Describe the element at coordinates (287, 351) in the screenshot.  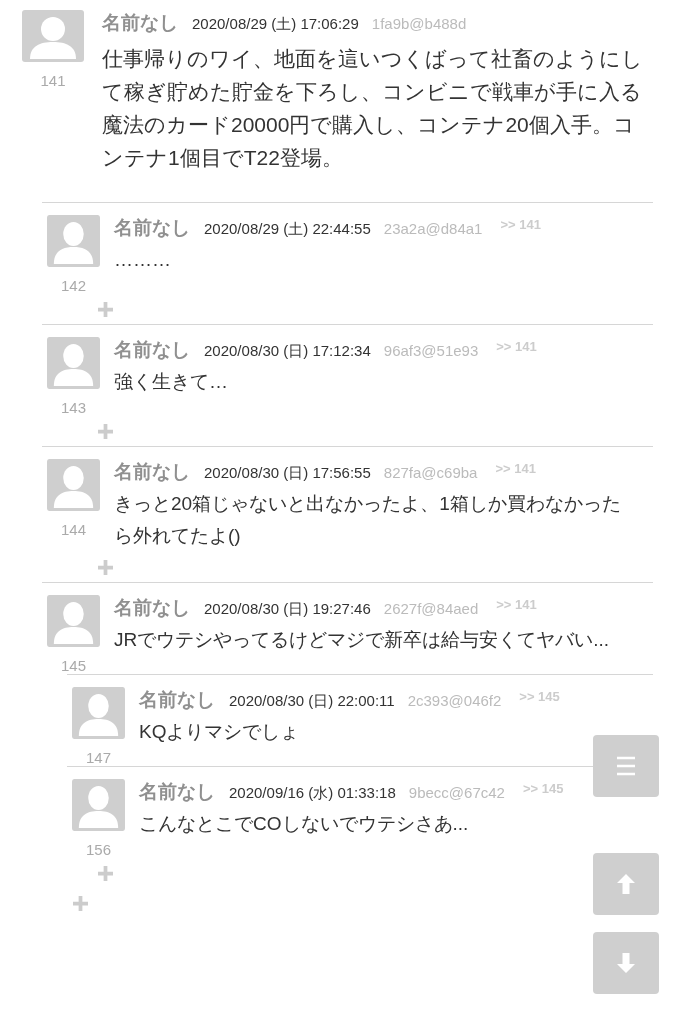
I see `post-date: 2020/08/30 (日) 17:12:34` at that location.